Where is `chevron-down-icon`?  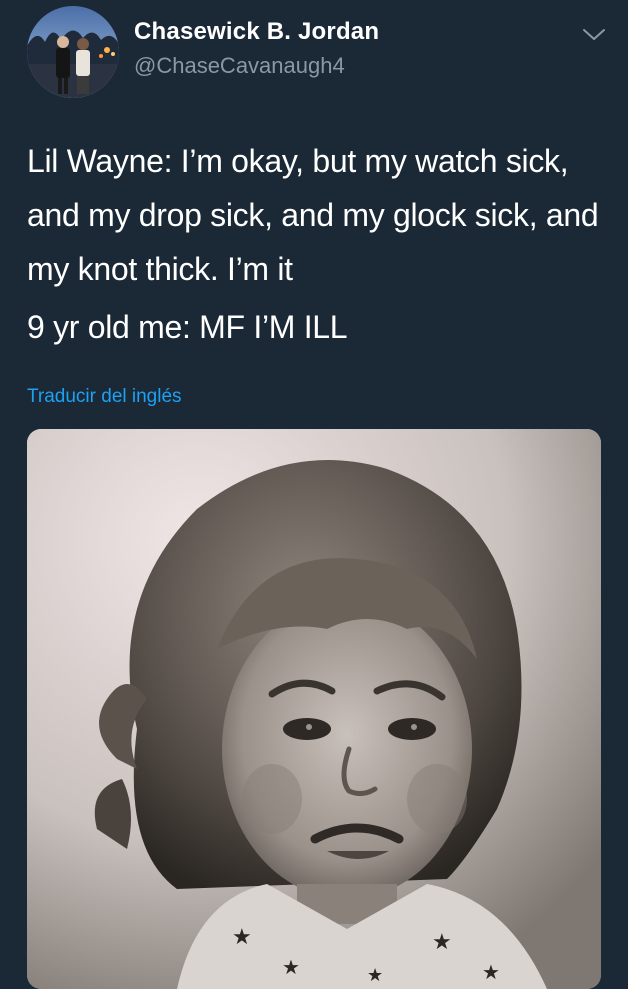 chevron-down-icon is located at coordinates (594, 34).